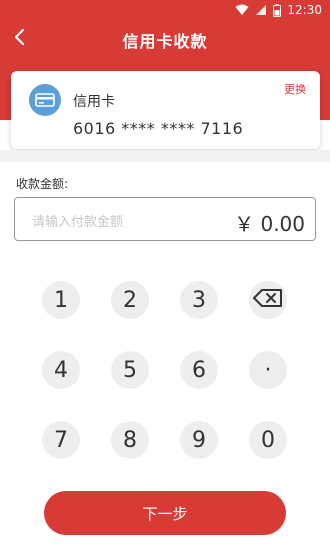 This screenshot has height=550, width=330. I want to click on key-9: 9, so click(199, 440).